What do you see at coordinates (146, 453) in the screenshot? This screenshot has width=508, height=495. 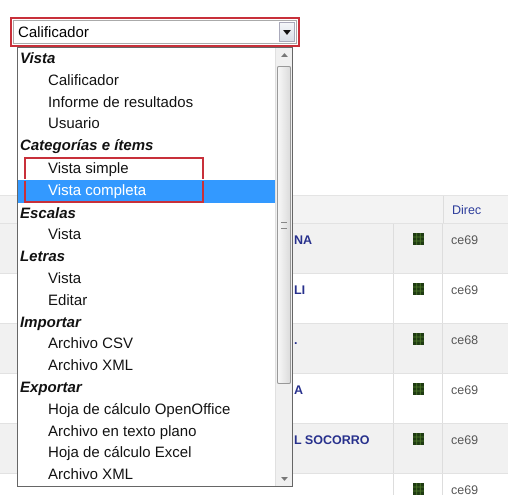 I see `menu-option: Hoja de cálculo Excel` at bounding box center [146, 453].